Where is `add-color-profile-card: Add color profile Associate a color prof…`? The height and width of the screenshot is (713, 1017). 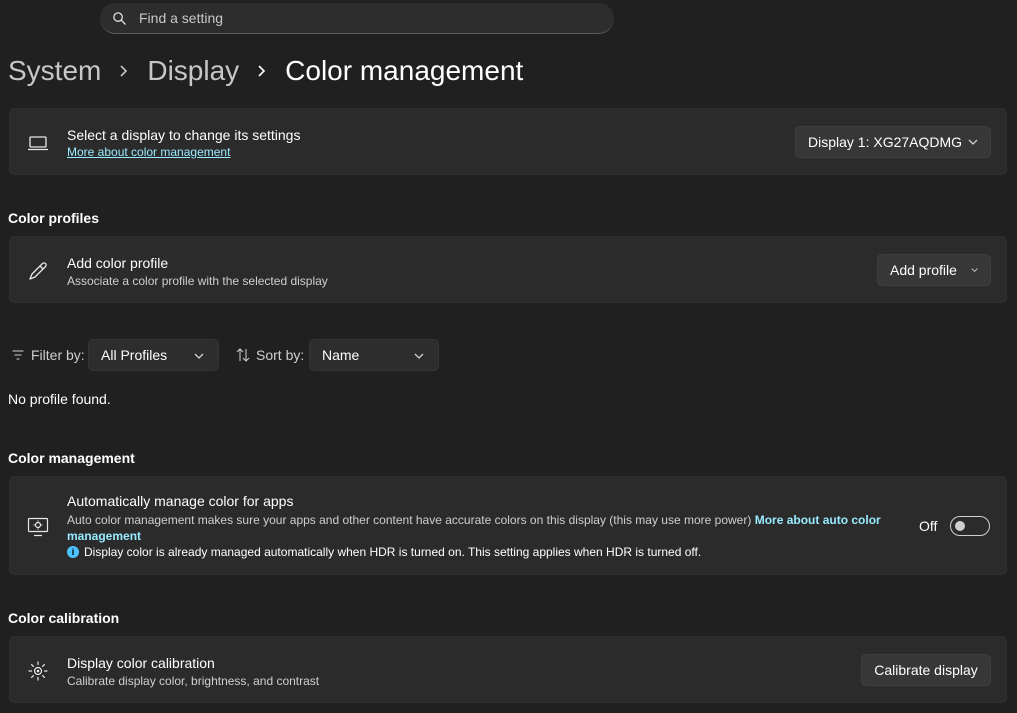 add-color-profile-card: Add color profile Associate a color prof… is located at coordinates (508, 269).